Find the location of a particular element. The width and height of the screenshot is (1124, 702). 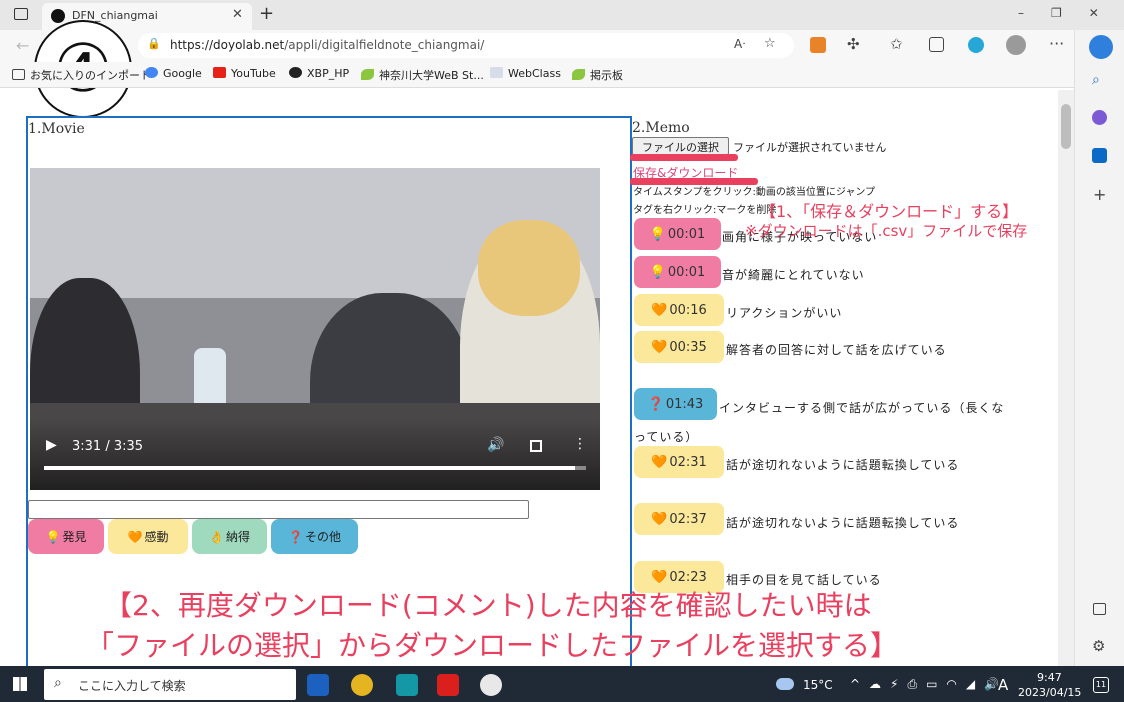

bookmark-import: お気に入りのインポート is located at coordinates (81, 75).